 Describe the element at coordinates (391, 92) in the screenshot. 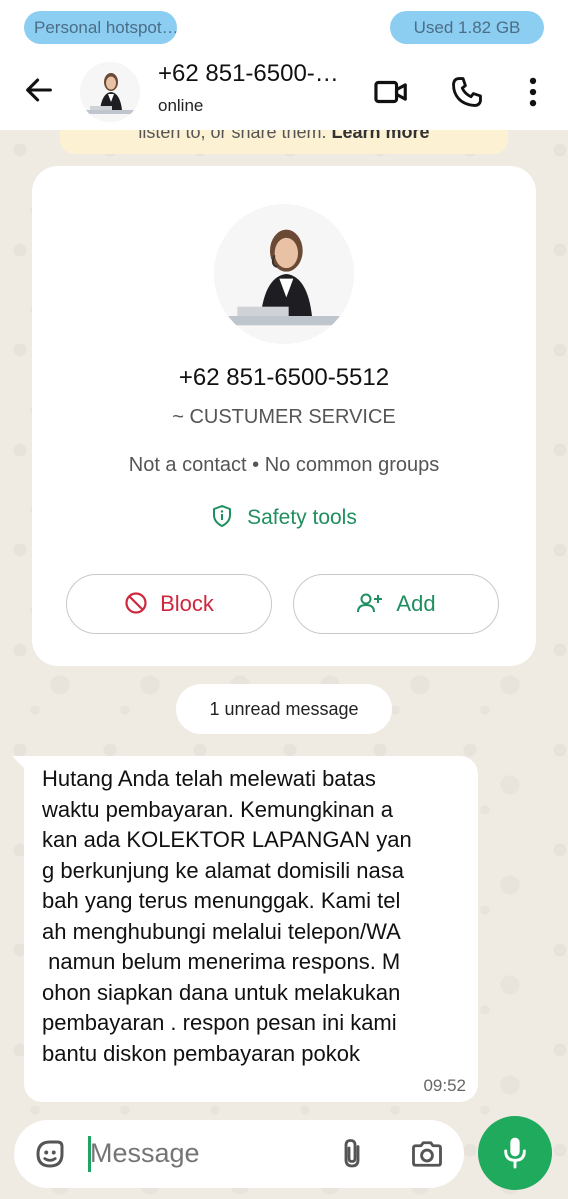

I see `video-call-icon` at that location.